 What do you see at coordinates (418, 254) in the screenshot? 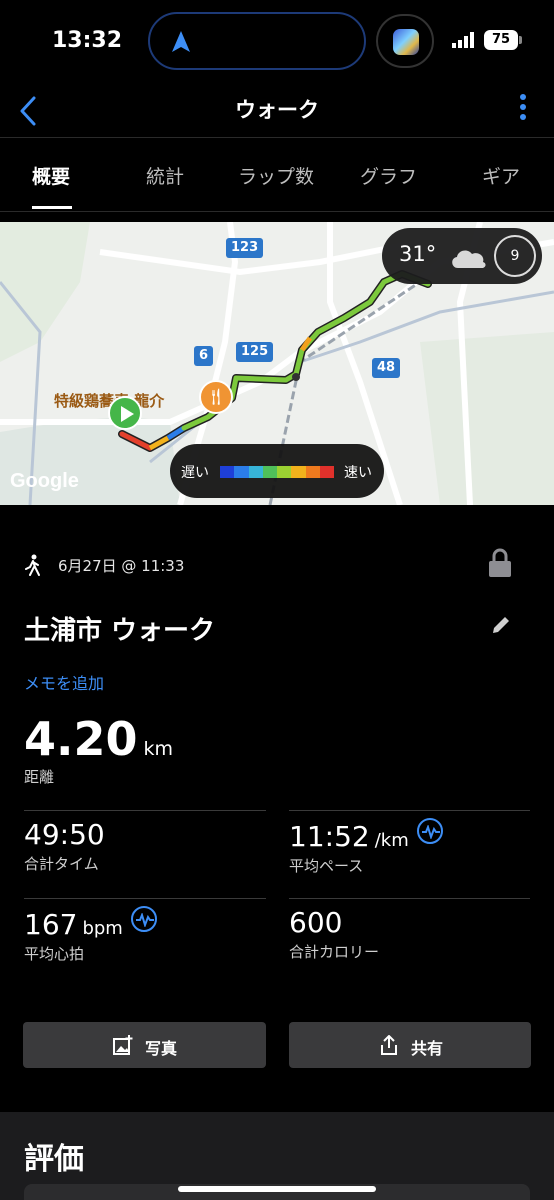
I see `weather-temperature: 31°` at bounding box center [418, 254].